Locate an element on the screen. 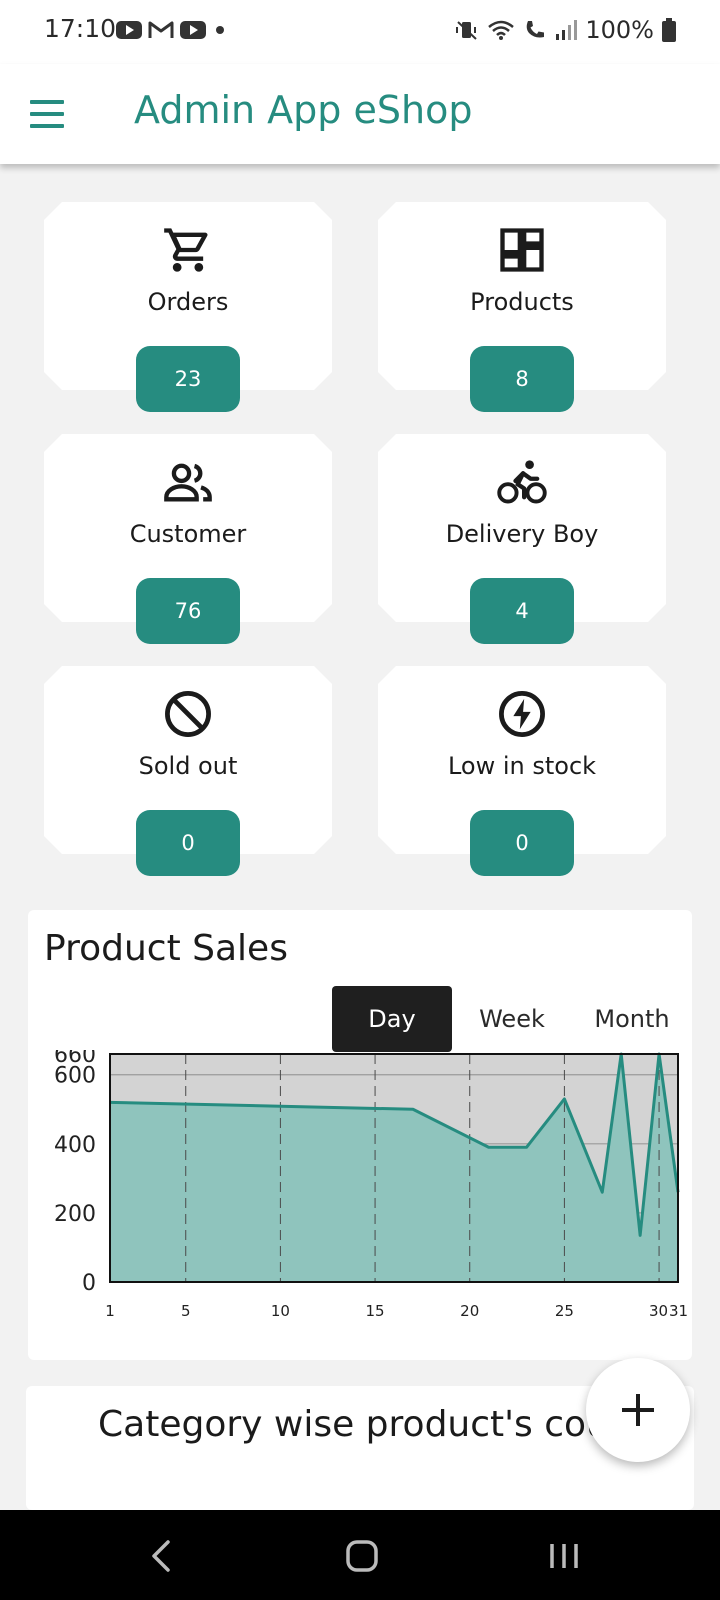  card-label: Delivery Boy is located at coordinates (522, 534).